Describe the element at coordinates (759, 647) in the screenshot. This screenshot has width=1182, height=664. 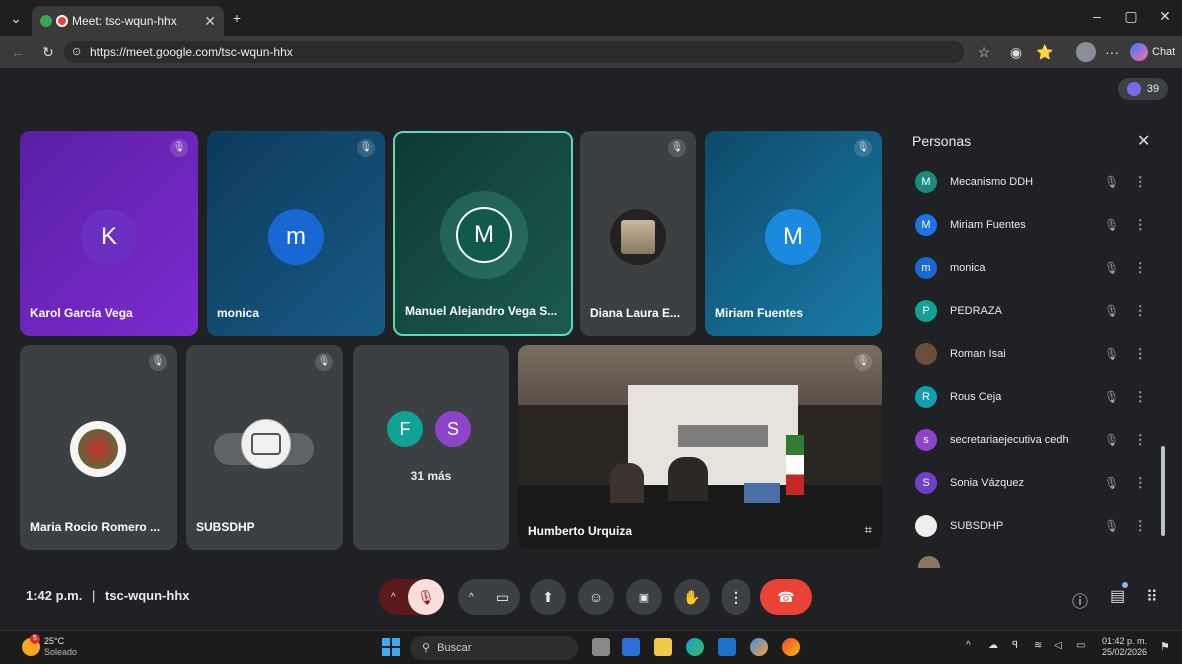
I see `copilot-taskbar-icon` at that location.